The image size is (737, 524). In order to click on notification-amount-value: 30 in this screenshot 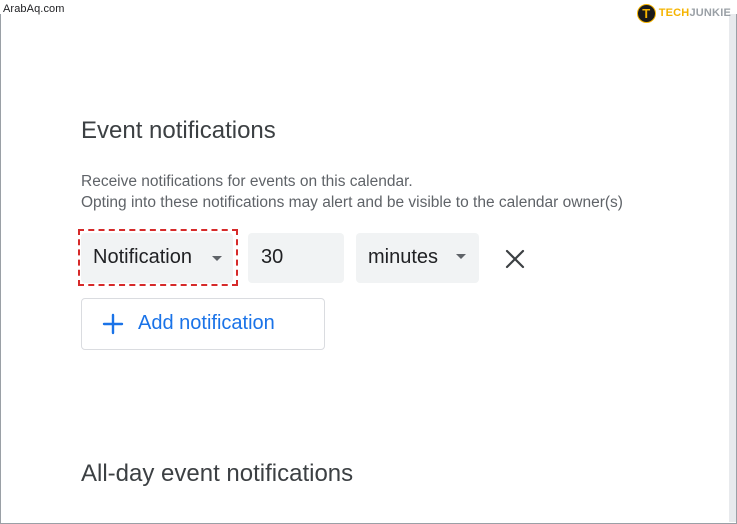, I will do `click(272, 257)`.